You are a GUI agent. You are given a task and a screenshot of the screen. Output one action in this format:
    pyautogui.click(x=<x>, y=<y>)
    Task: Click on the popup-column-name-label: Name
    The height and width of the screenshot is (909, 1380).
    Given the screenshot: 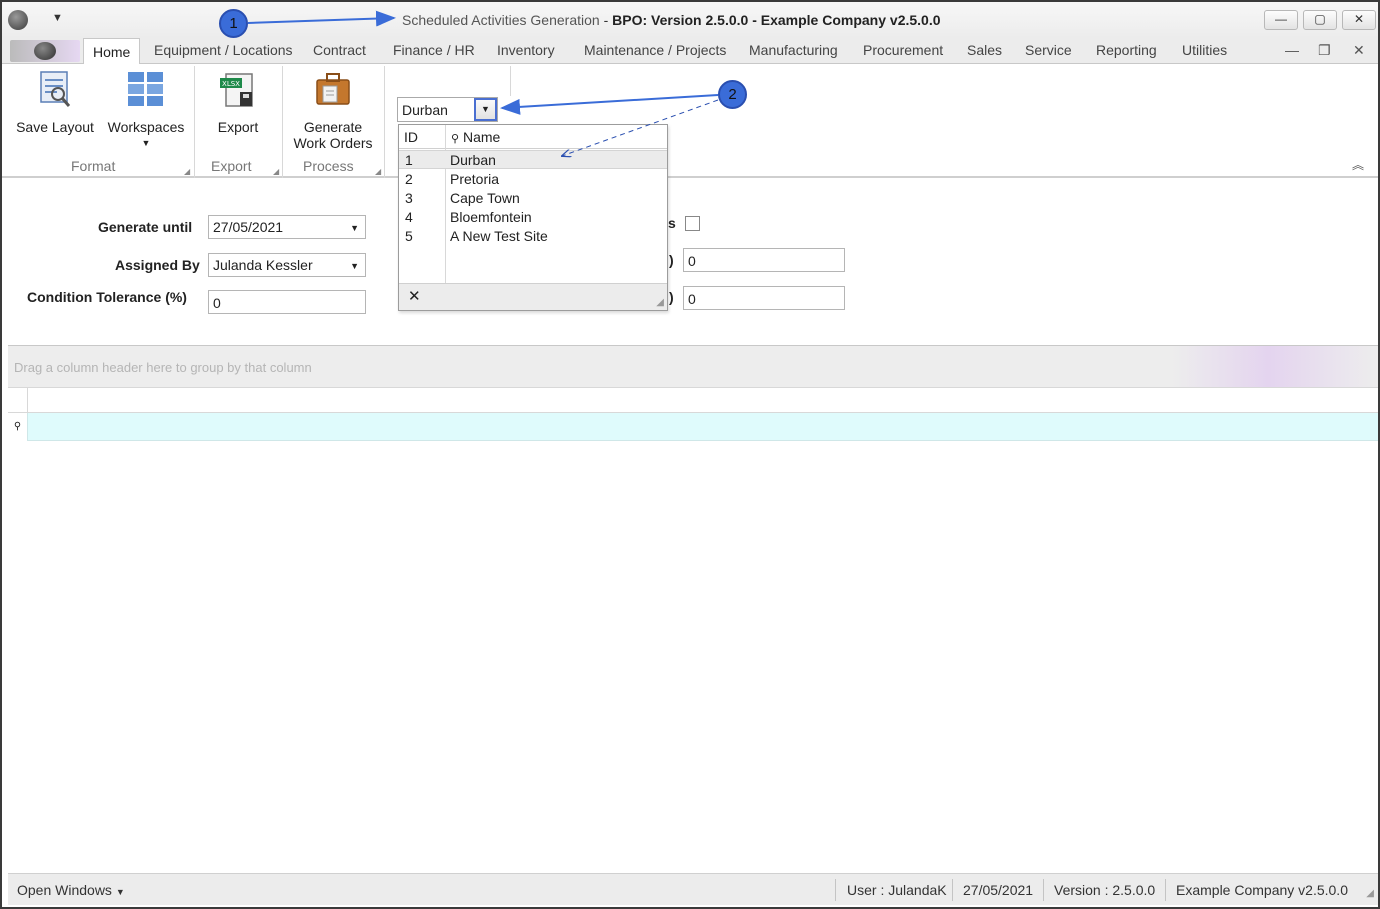 What is the action you would take?
    pyautogui.click(x=481, y=137)
    